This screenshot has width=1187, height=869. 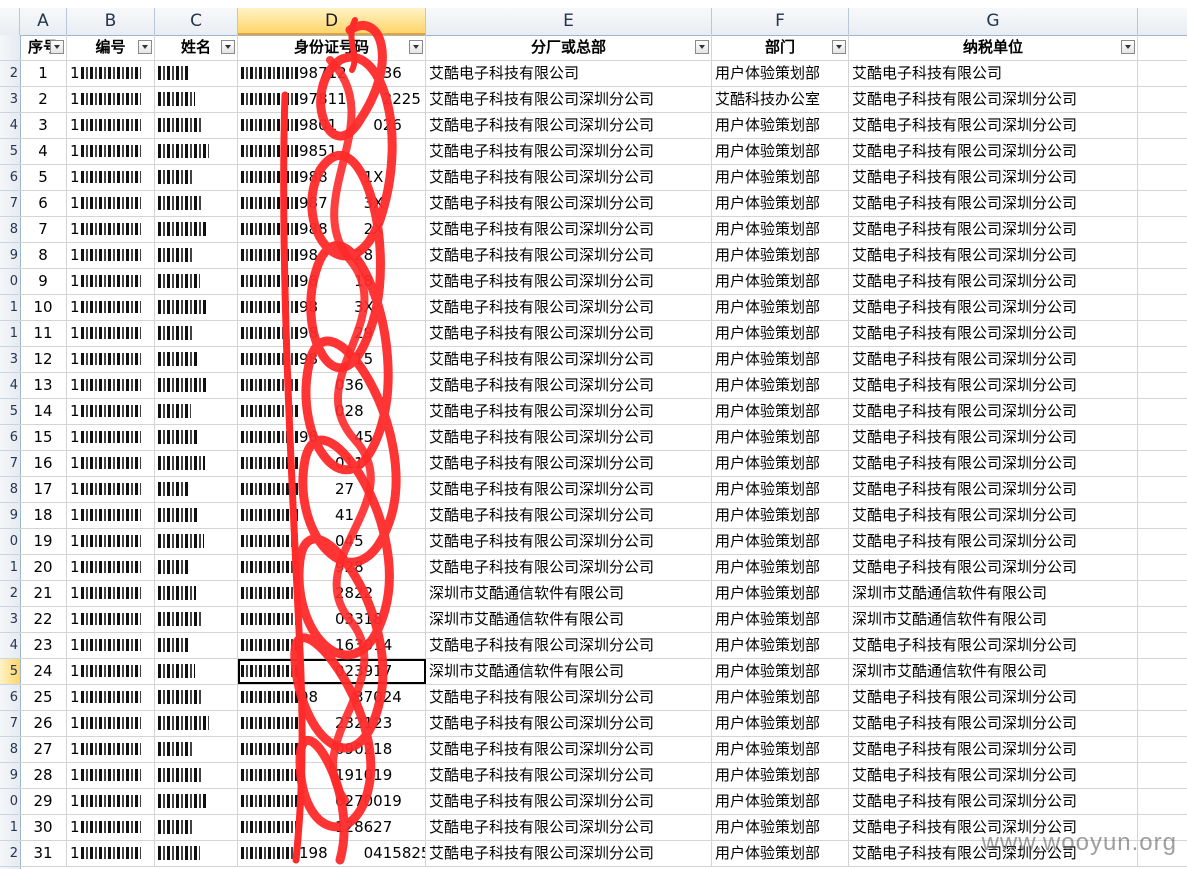 I want to click on id-number-cell: 98 37024, so click(x=332, y=697).